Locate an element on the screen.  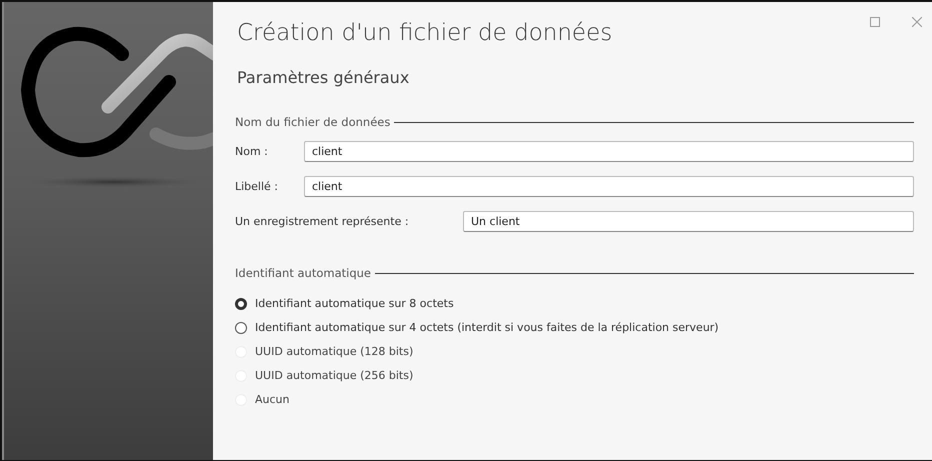
text-field: Un client is located at coordinates (688, 221).